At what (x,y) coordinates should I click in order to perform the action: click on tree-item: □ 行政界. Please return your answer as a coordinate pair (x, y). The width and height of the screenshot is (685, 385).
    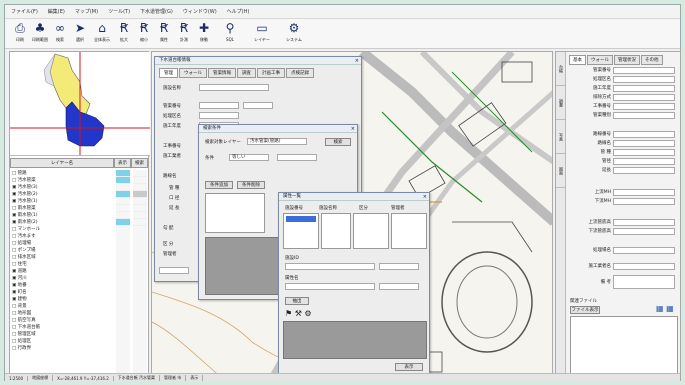
    Looking at the image, I should click on (62, 348).